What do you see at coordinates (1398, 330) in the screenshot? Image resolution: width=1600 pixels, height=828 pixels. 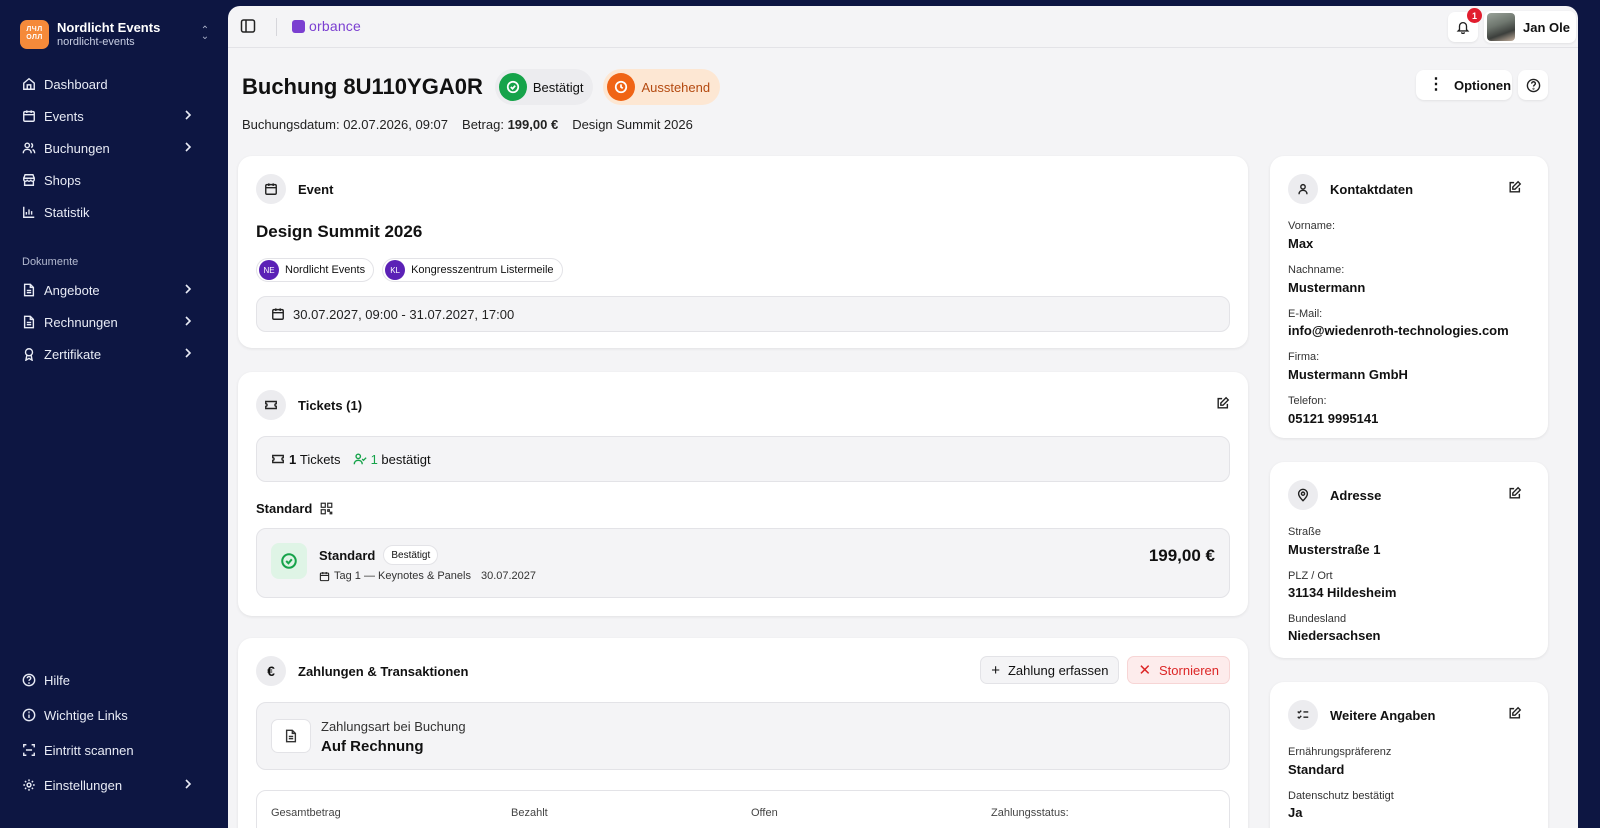 I see `field-value: info@wiedenroth-technologies.com` at bounding box center [1398, 330].